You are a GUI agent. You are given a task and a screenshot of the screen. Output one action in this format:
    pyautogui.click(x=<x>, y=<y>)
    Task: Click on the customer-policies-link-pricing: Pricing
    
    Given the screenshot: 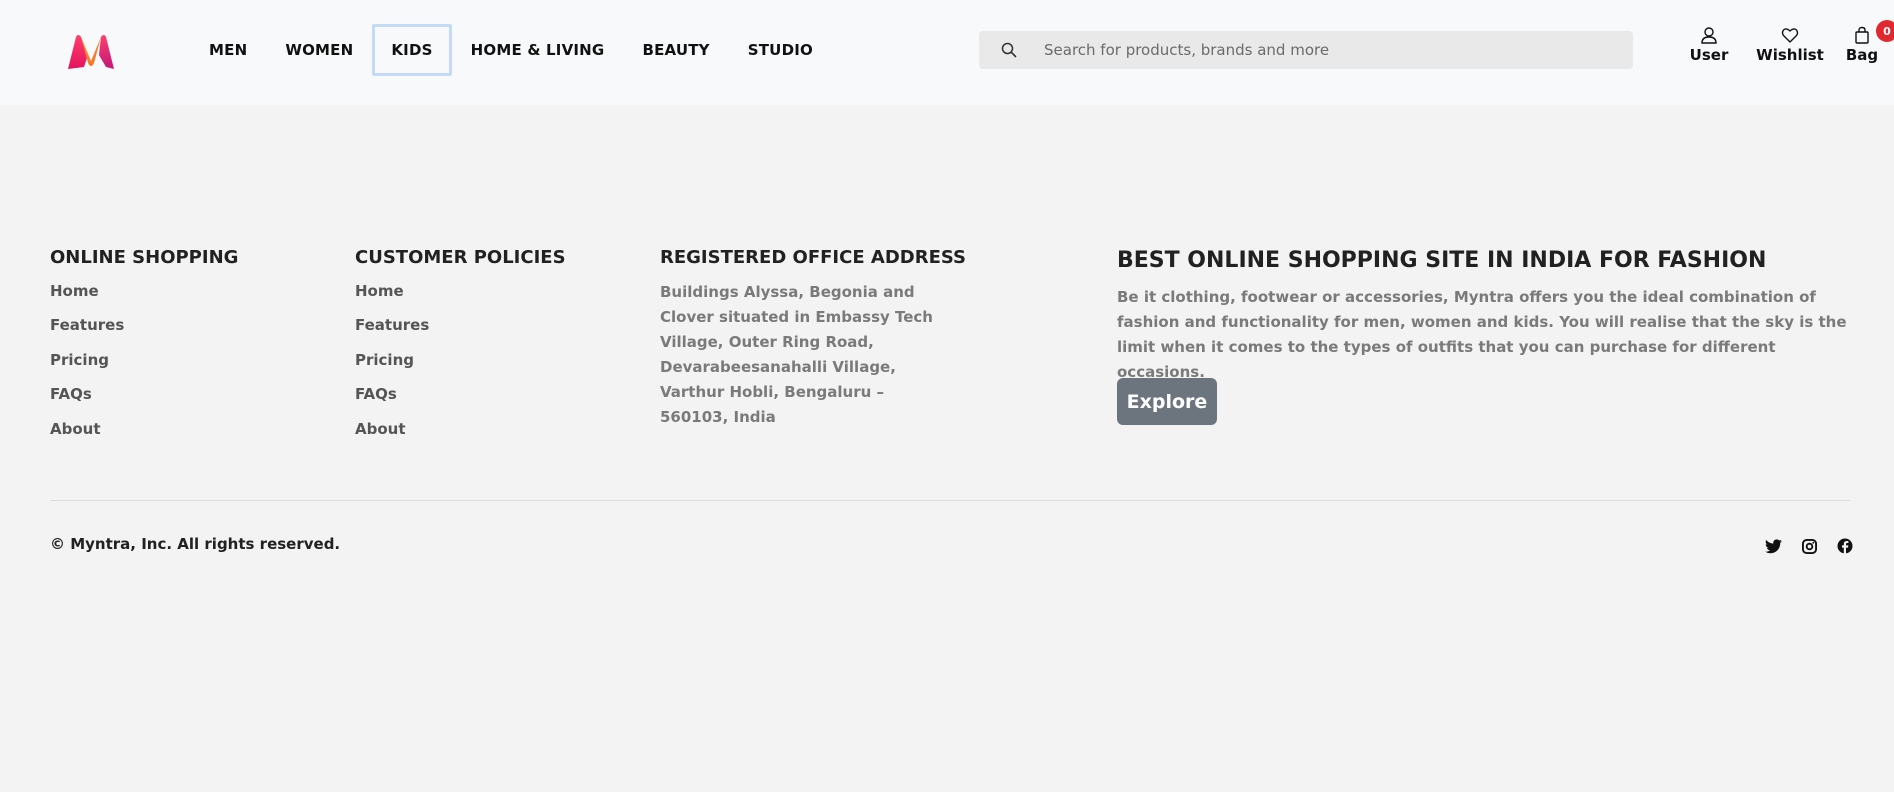 What is the action you would take?
    pyautogui.click(x=384, y=360)
    